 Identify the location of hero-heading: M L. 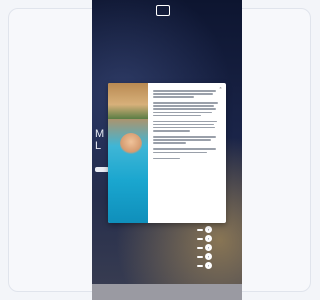
(100, 140).